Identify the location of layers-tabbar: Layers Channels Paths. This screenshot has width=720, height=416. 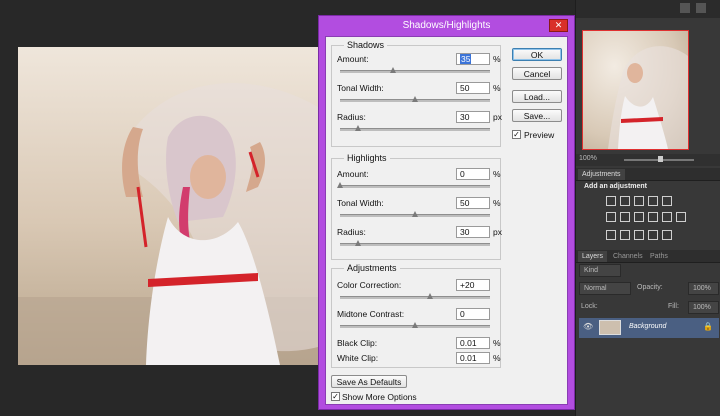
(648, 256).